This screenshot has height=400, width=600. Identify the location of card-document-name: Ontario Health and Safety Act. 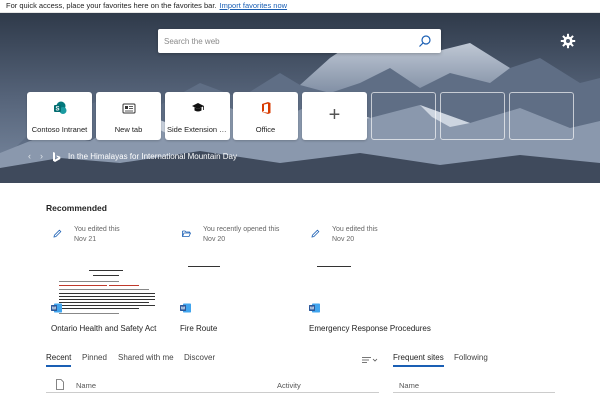
(104, 328).